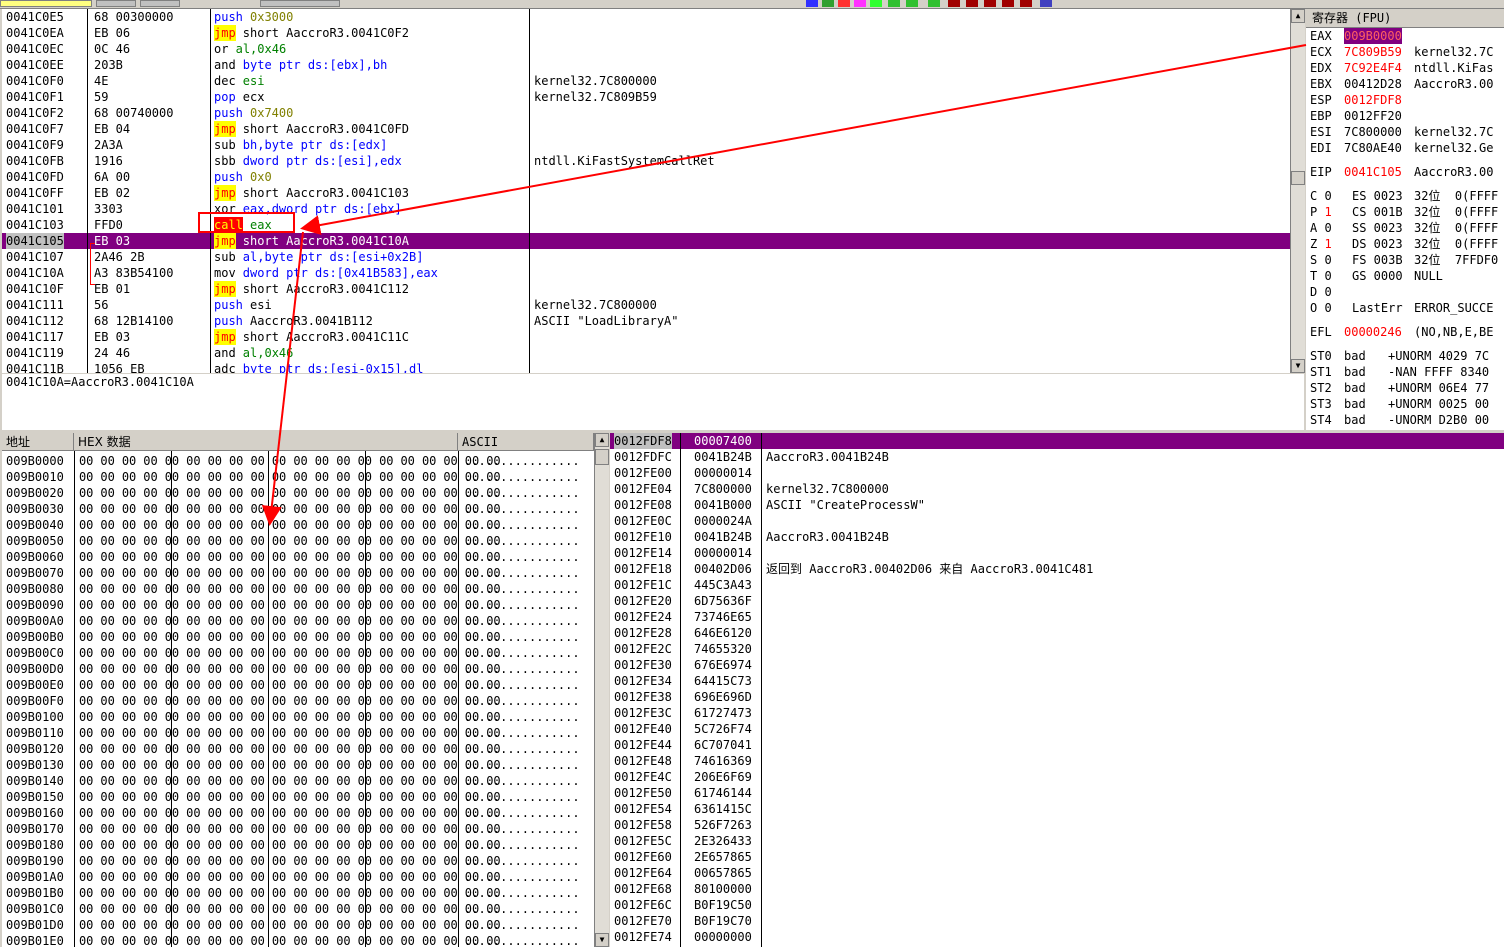 Image resolution: width=1504 pixels, height=947 pixels. Describe the element at coordinates (646, 97) in the screenshot. I see `disasm-row: 0041C0F1 59 pop ecx kernel32.7C809B59` at that location.